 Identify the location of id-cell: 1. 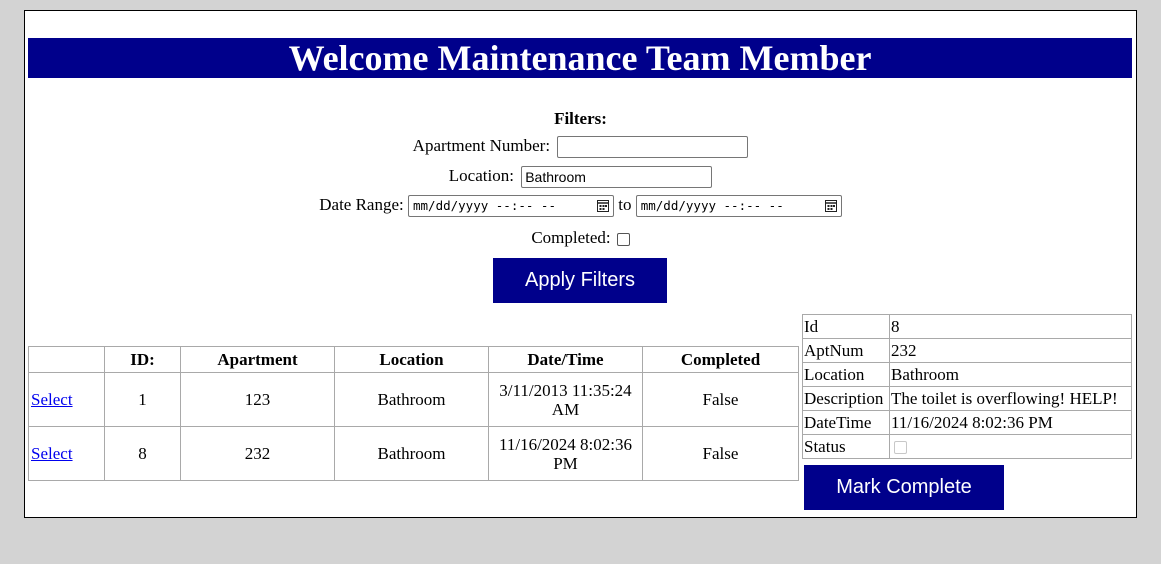
(142, 399).